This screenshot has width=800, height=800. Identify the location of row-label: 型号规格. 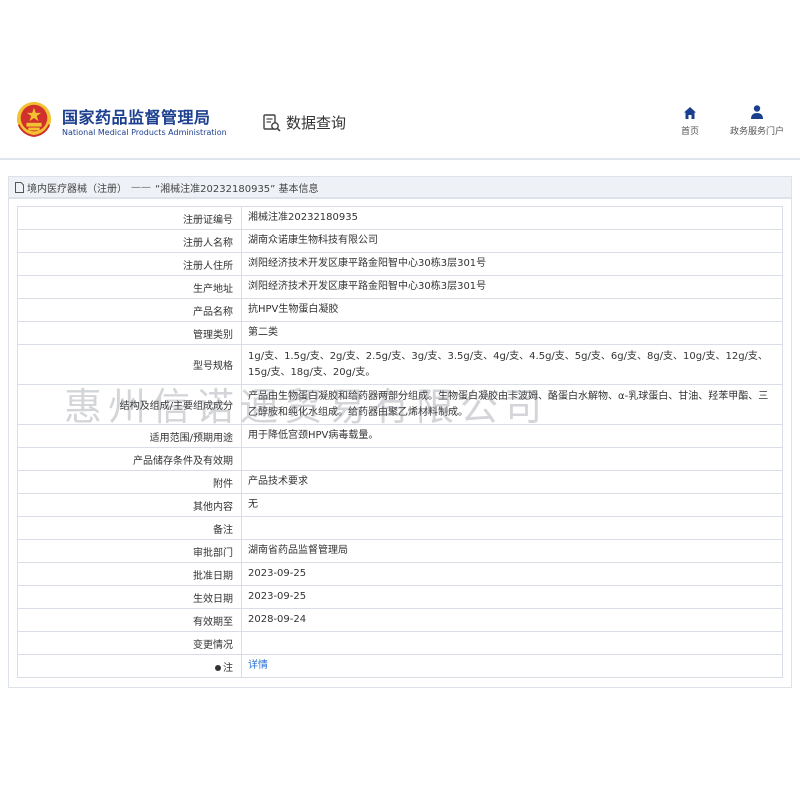
(129, 364).